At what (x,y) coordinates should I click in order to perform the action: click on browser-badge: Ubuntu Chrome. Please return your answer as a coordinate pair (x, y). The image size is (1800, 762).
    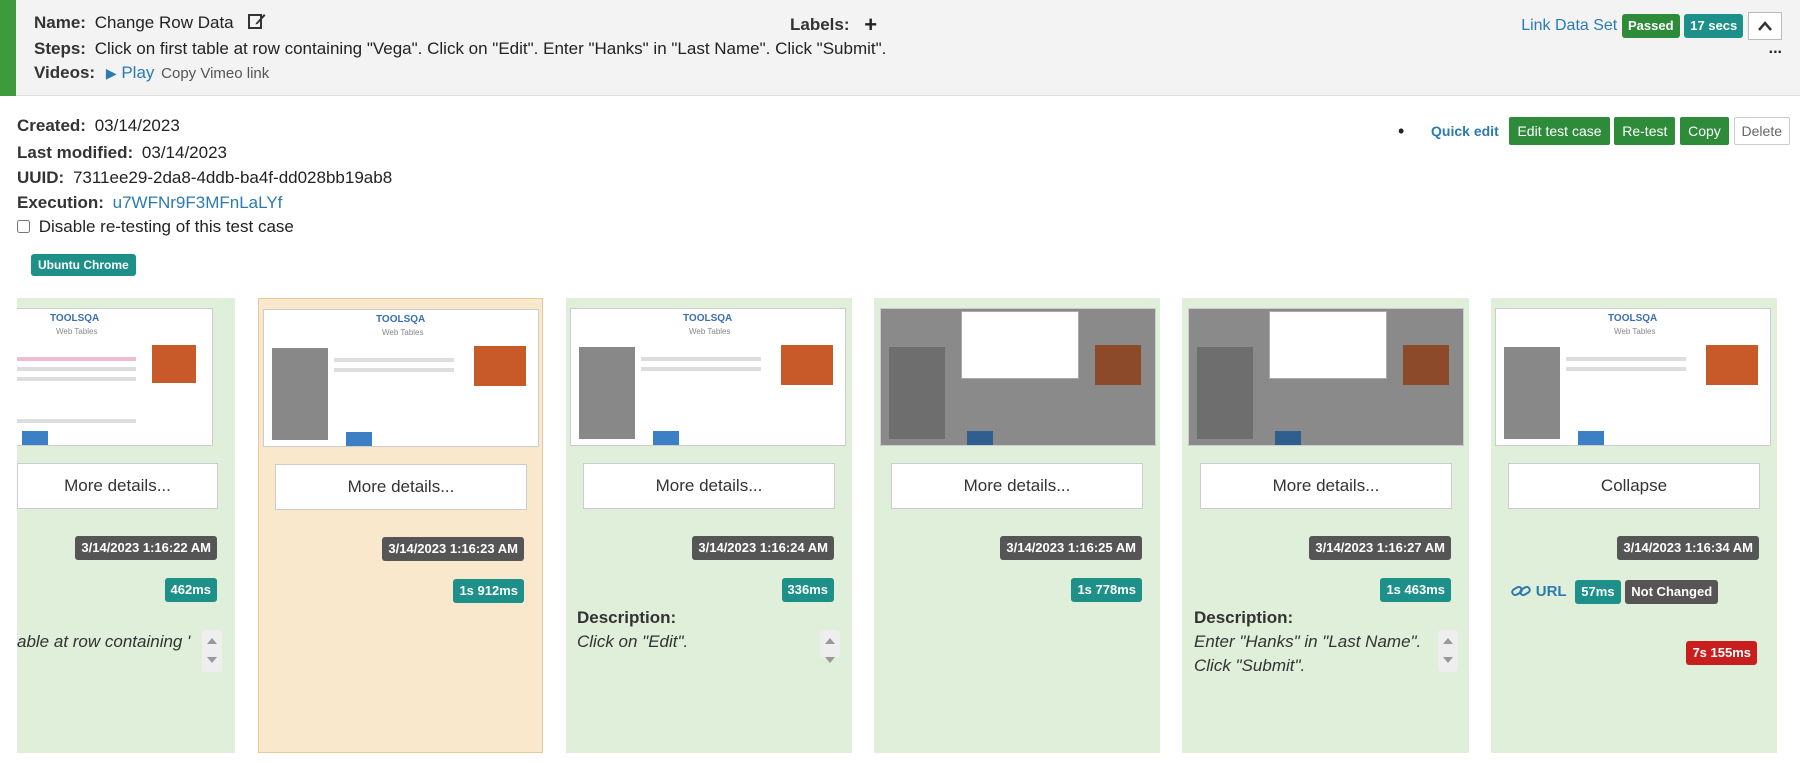
    Looking at the image, I should click on (83, 265).